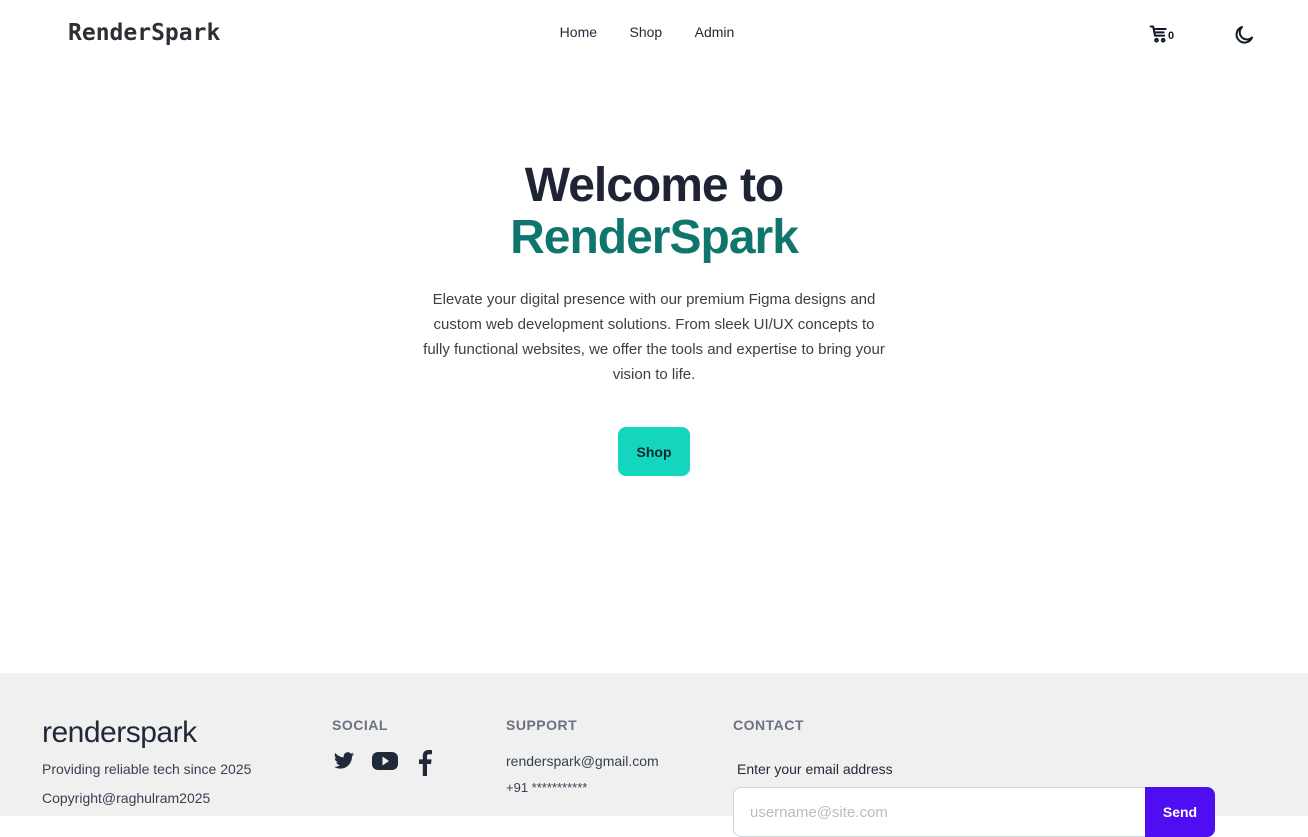 The height and width of the screenshot is (837, 1308). Describe the element at coordinates (542, 725) in the screenshot. I see `support-heading: SUPPORT` at that location.